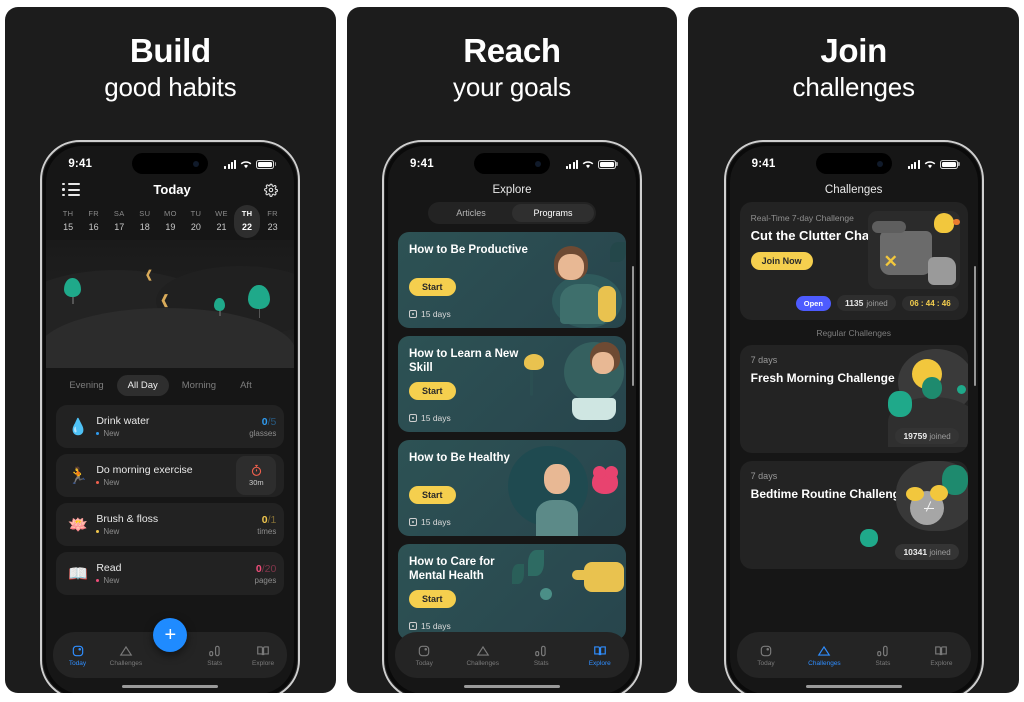  Describe the element at coordinates (853, 333) in the screenshot. I see `section-title: Regular Challenges` at that location.